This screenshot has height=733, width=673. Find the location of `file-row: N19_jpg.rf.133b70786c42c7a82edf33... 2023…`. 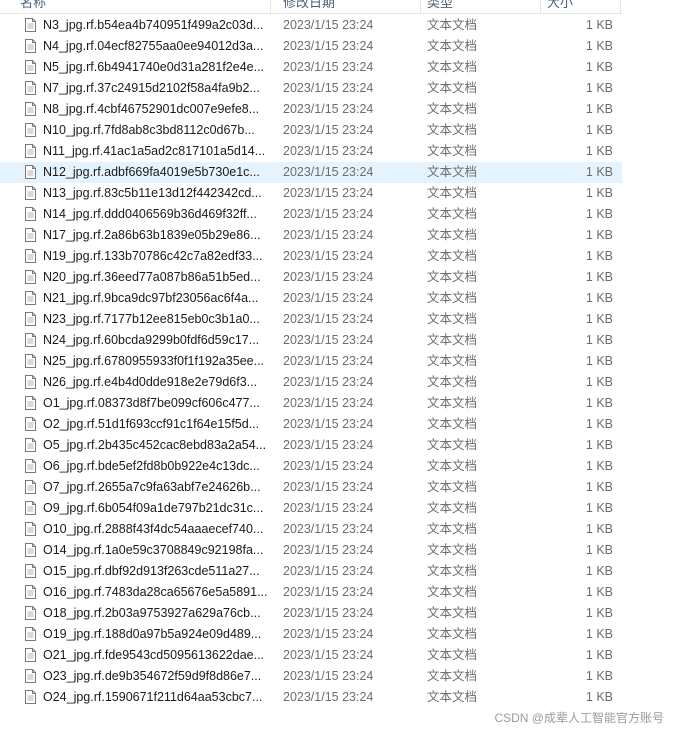

file-row: N19_jpg.rf.133b70786c42c7a82edf33... 2023… is located at coordinates (311, 256).